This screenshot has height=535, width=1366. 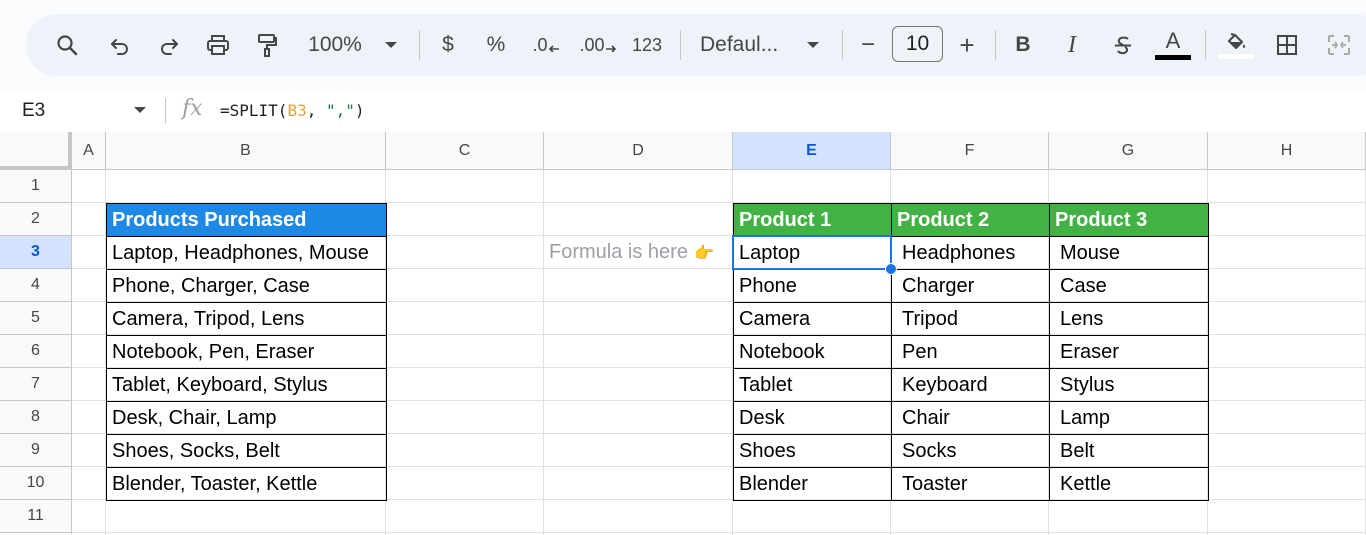 What do you see at coordinates (246, 385) in the screenshot?
I see `source-data-cell: Tablet, Keyboard, Stylus` at bounding box center [246, 385].